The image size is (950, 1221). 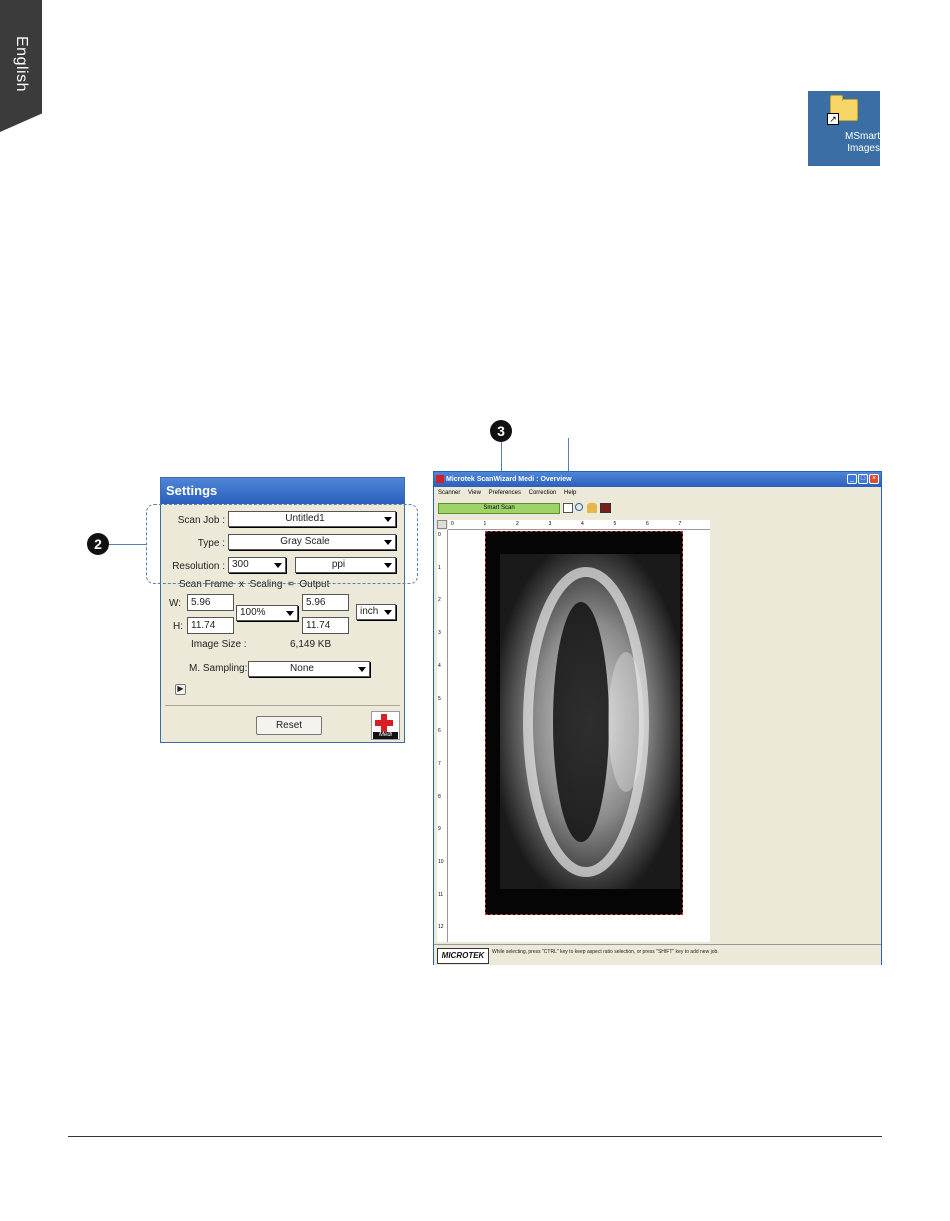 What do you see at coordinates (439, 796) in the screenshot?
I see `ruler-left-tick: 8` at bounding box center [439, 796].